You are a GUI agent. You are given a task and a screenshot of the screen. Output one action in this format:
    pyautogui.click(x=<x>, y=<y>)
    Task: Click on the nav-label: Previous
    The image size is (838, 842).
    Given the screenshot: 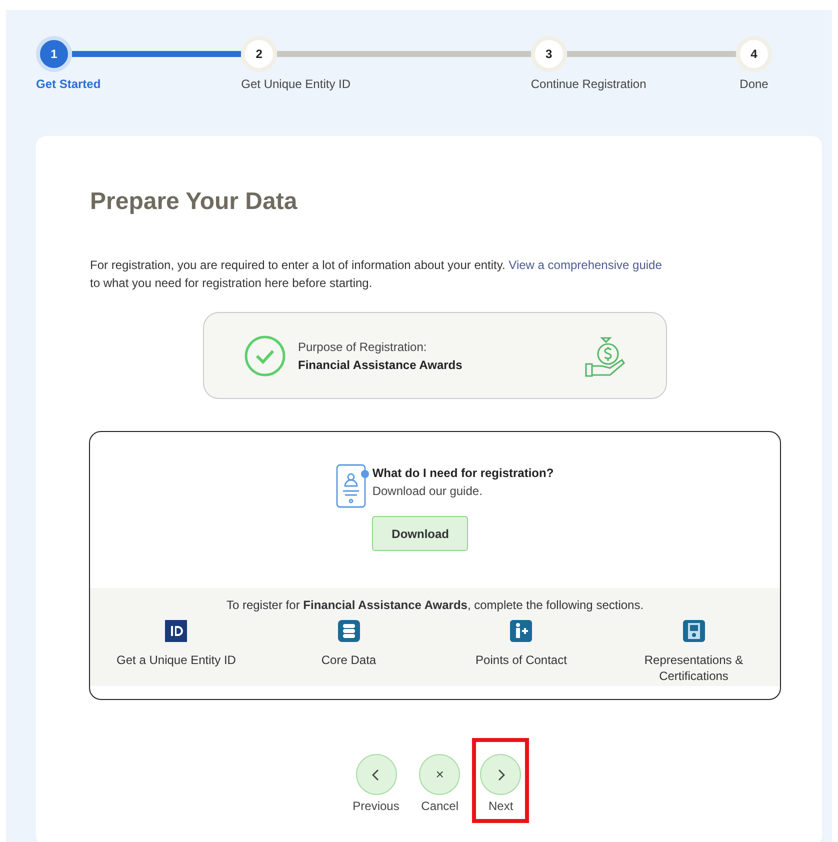 What is the action you would take?
    pyautogui.click(x=376, y=806)
    